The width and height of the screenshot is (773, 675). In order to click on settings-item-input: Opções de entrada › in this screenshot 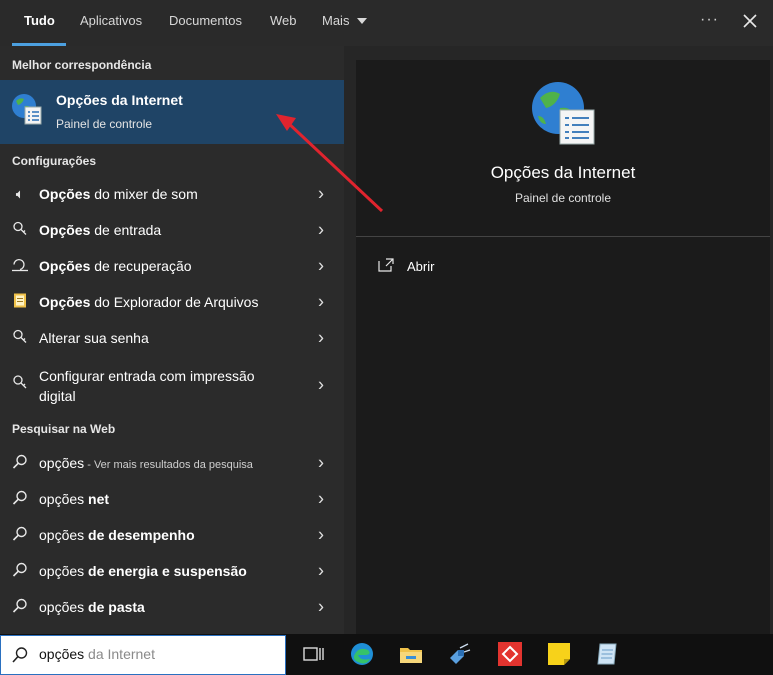, I will do `click(172, 230)`.